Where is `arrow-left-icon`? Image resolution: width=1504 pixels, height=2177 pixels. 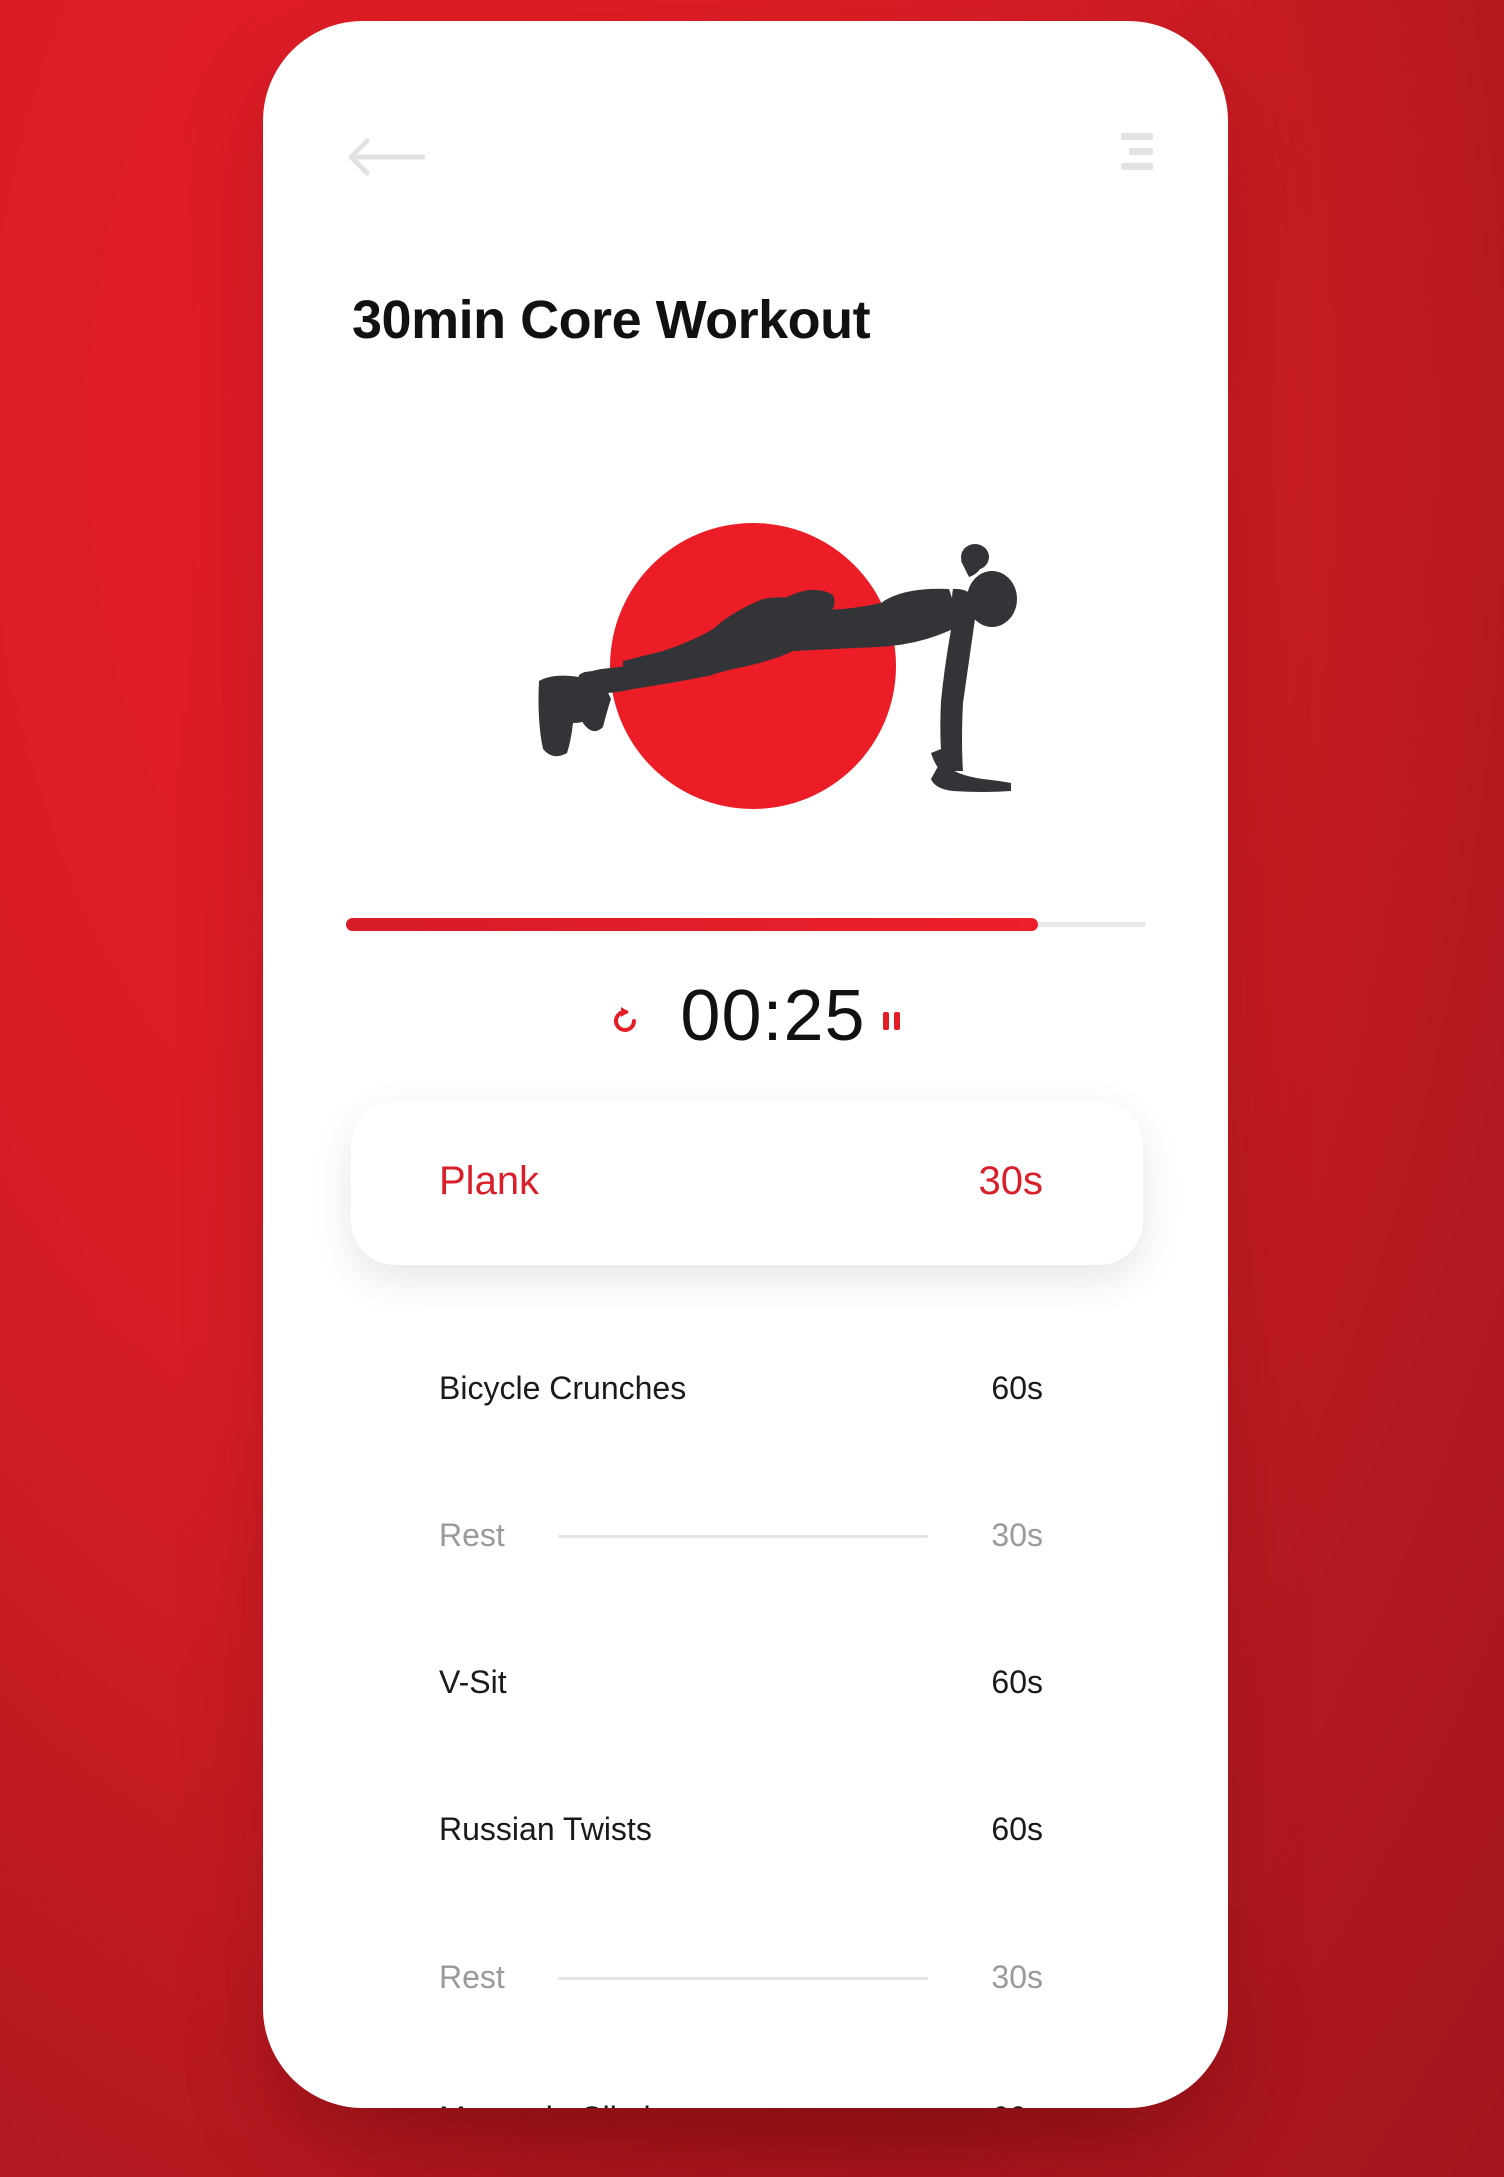
arrow-left-icon is located at coordinates (387, 157).